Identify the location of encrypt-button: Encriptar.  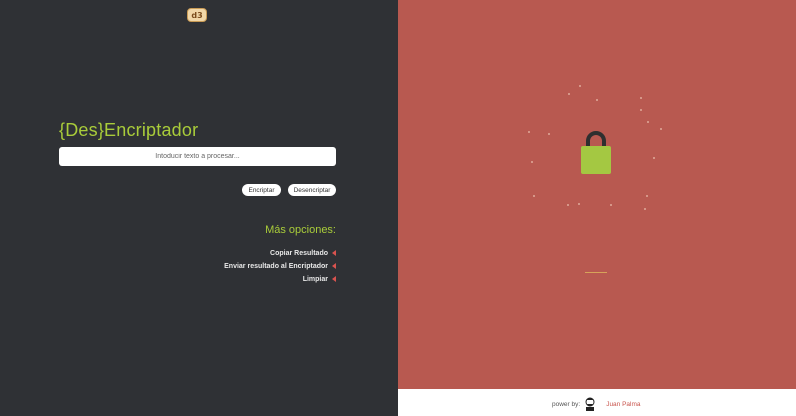
(261, 190).